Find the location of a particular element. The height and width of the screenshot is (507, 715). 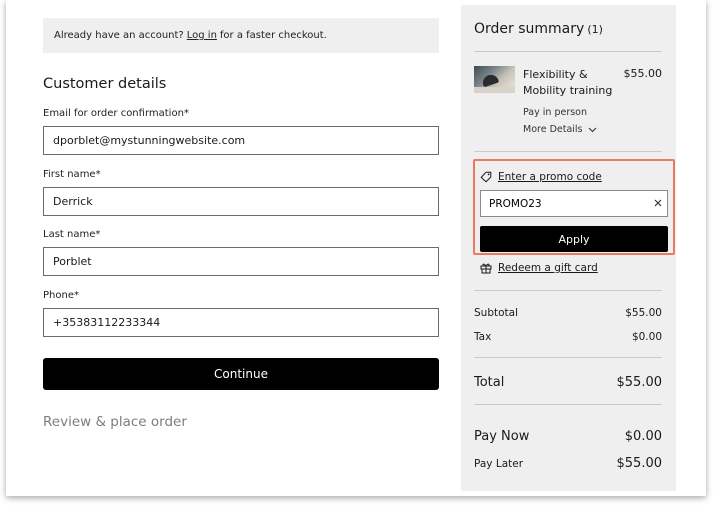

order-summary-heading: Order summary is located at coordinates (529, 29).